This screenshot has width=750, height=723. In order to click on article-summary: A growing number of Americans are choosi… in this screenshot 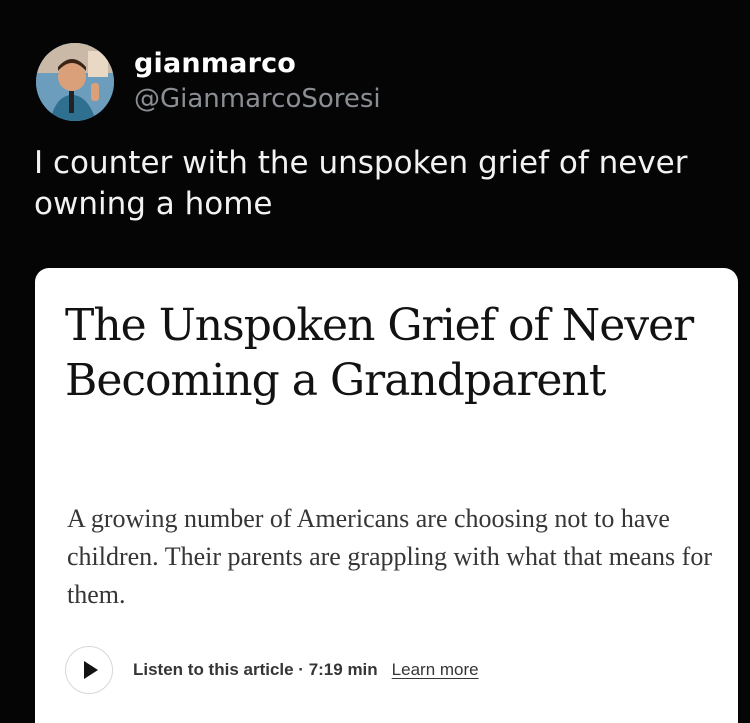, I will do `click(389, 556)`.